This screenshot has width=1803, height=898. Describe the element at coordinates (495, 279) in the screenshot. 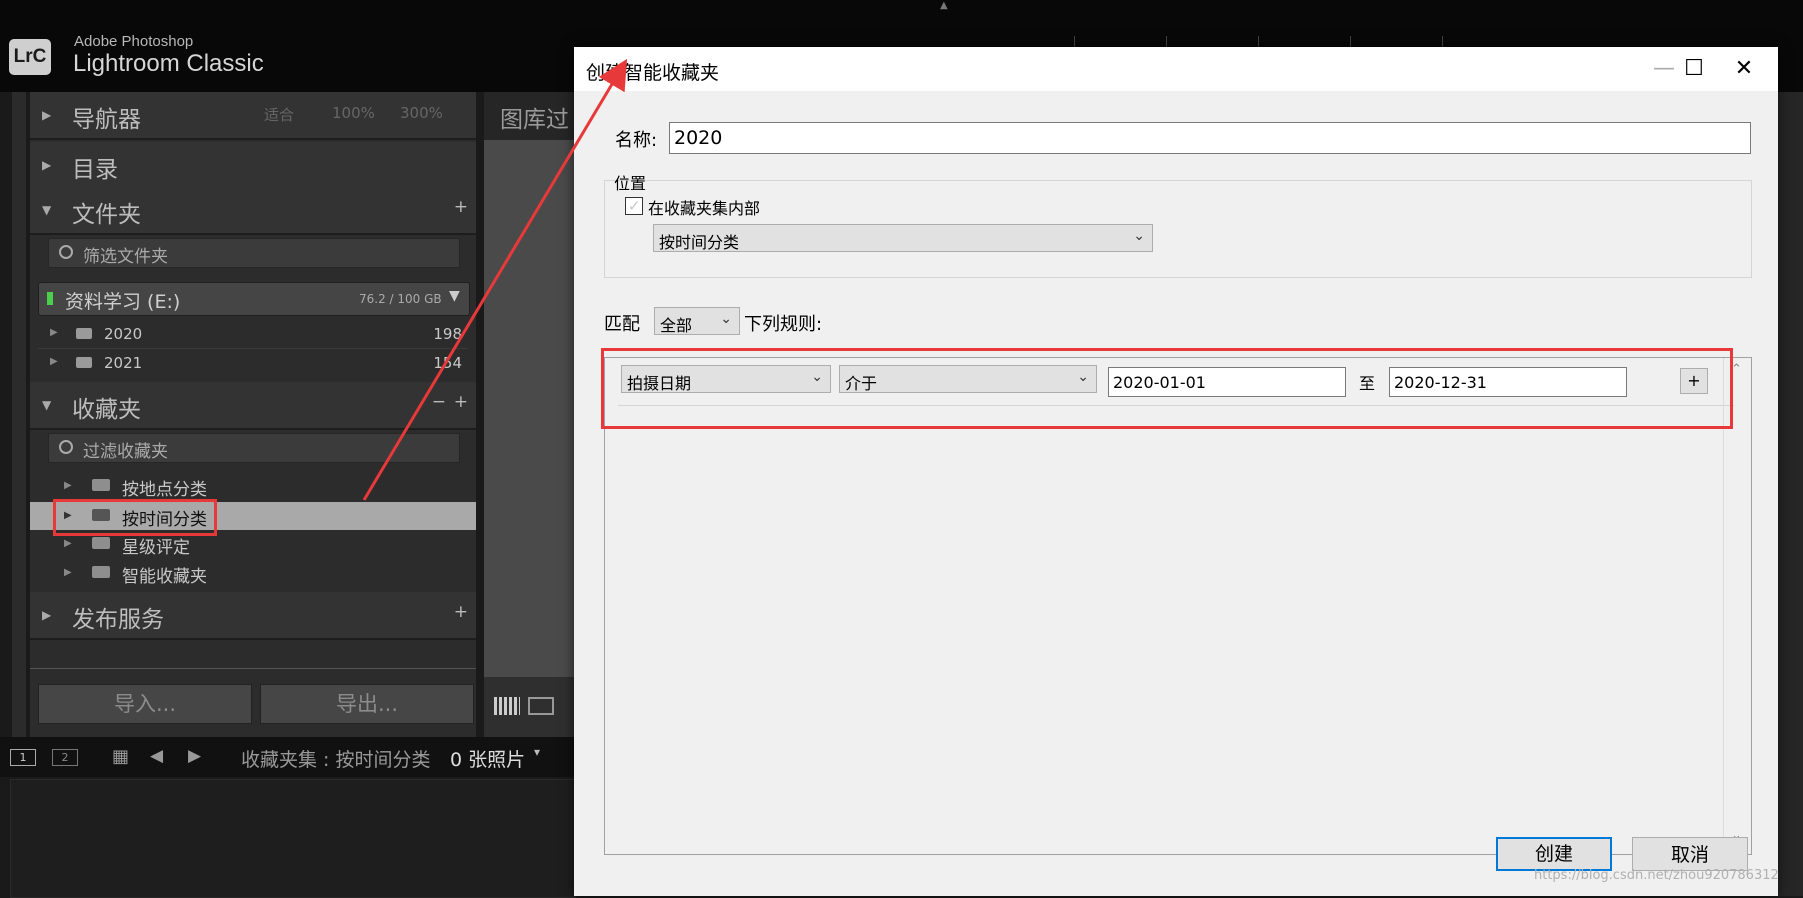

I see `annotation-arrow` at that location.